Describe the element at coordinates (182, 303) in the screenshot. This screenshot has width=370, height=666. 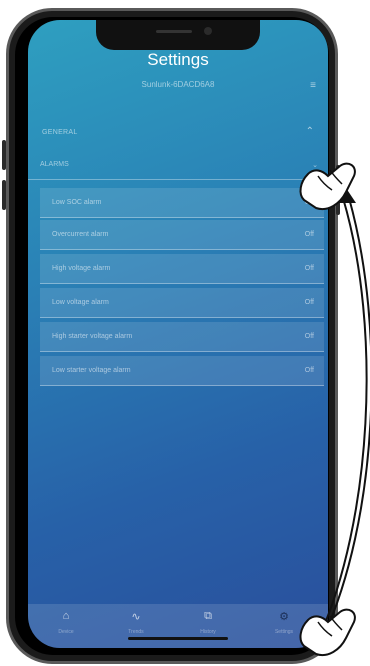
I see `alarm-row-low-voltage: Low voltage alarm Off` at that location.